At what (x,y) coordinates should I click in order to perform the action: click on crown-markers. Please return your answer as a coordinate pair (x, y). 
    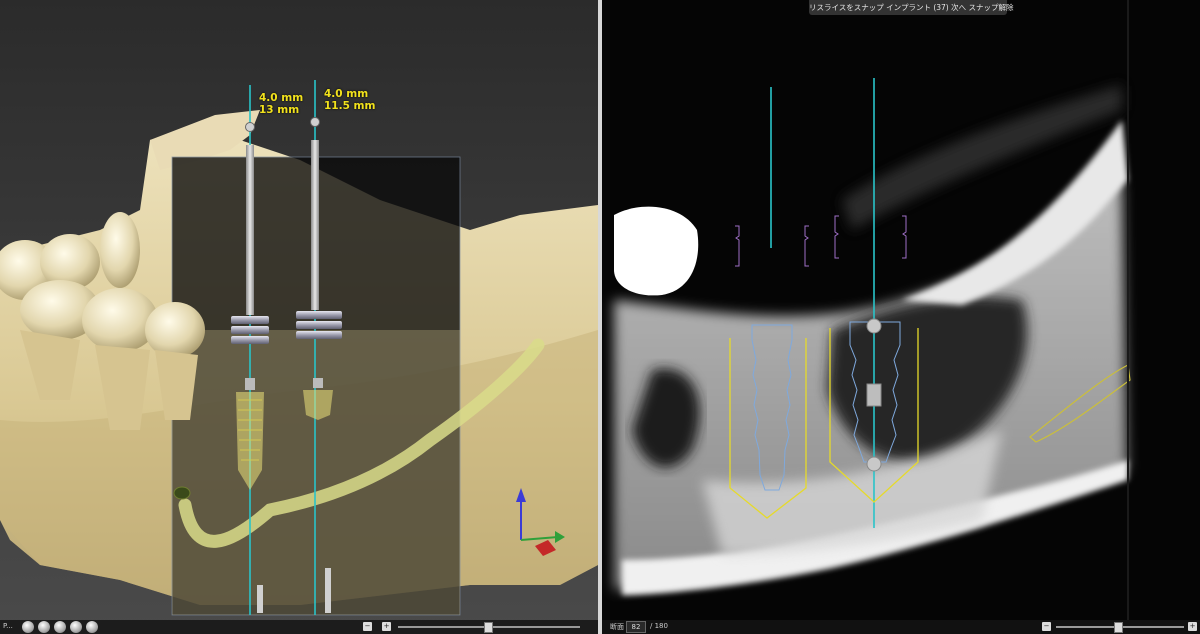
    Looking at the image, I should click on (821, 241).